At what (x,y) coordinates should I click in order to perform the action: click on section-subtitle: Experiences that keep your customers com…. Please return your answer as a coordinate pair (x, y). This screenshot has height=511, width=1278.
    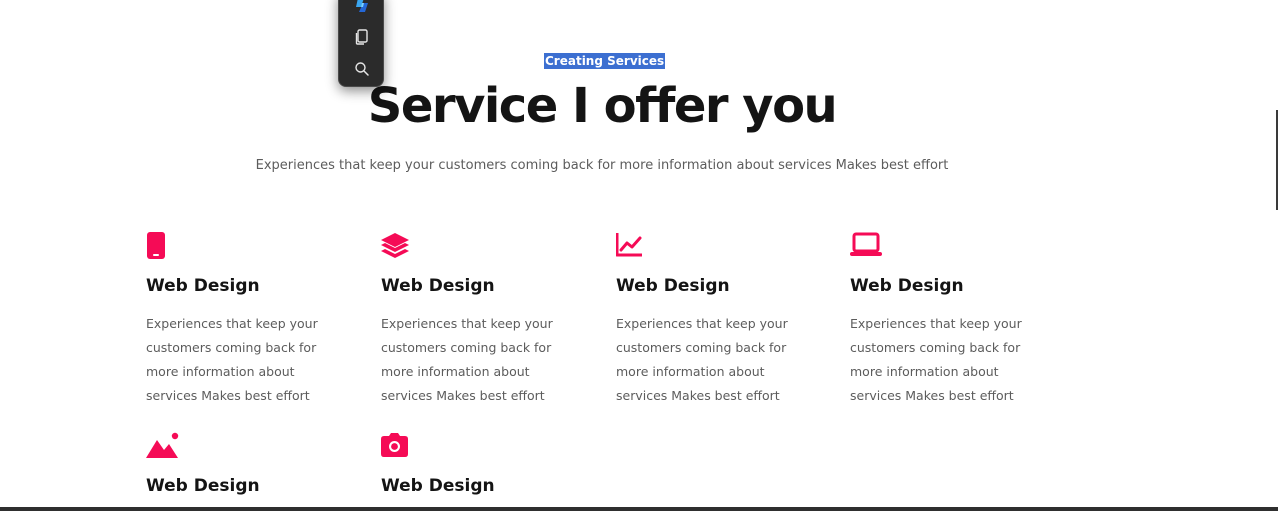
    Looking at the image, I should click on (602, 165).